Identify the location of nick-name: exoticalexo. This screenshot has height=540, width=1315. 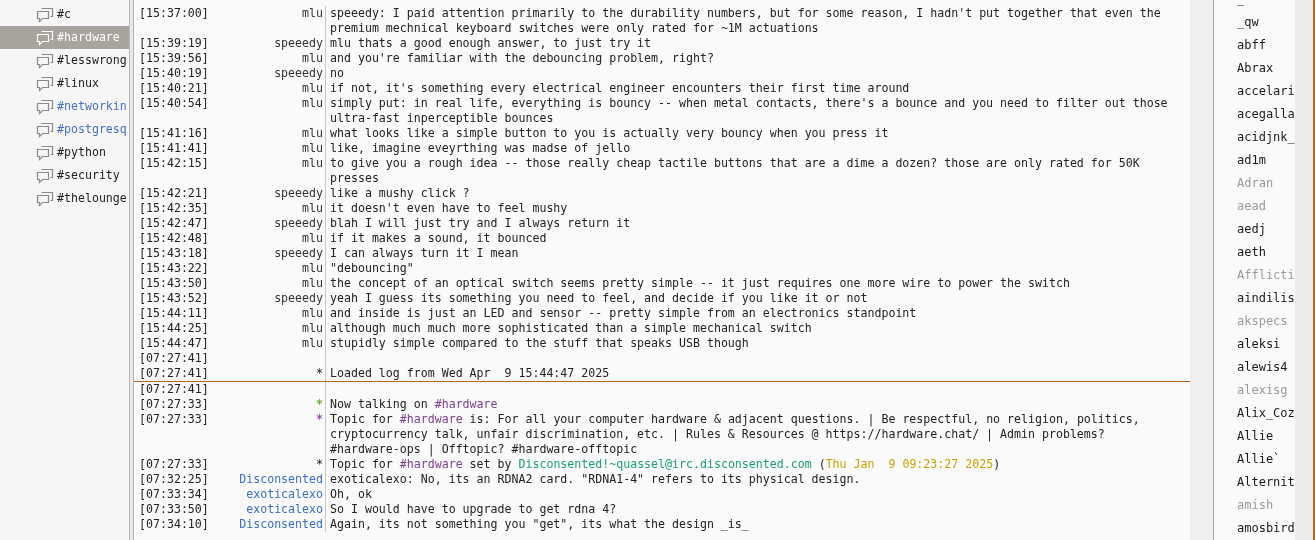
(284, 509).